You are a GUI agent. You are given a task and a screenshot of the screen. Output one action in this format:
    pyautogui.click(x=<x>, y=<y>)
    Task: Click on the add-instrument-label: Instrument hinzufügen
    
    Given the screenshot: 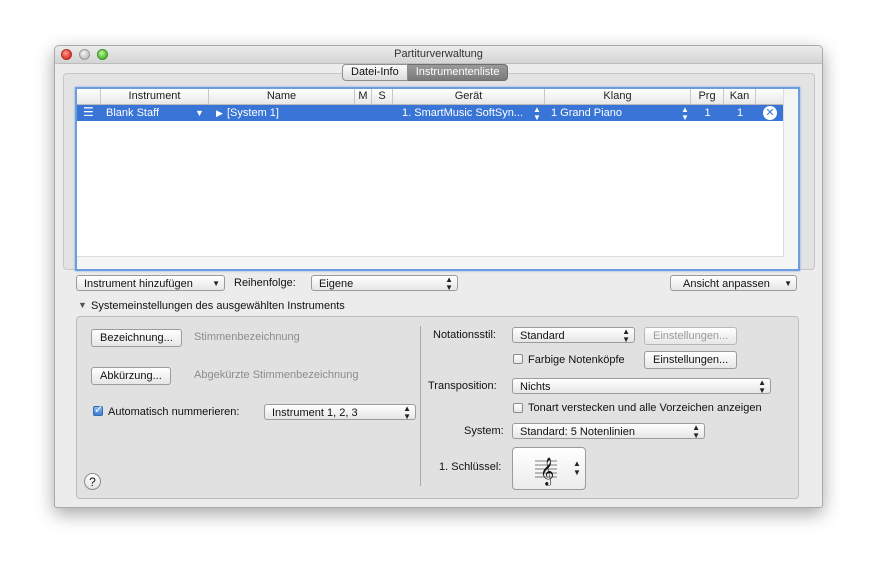 What is the action you would take?
    pyautogui.click(x=138, y=284)
    